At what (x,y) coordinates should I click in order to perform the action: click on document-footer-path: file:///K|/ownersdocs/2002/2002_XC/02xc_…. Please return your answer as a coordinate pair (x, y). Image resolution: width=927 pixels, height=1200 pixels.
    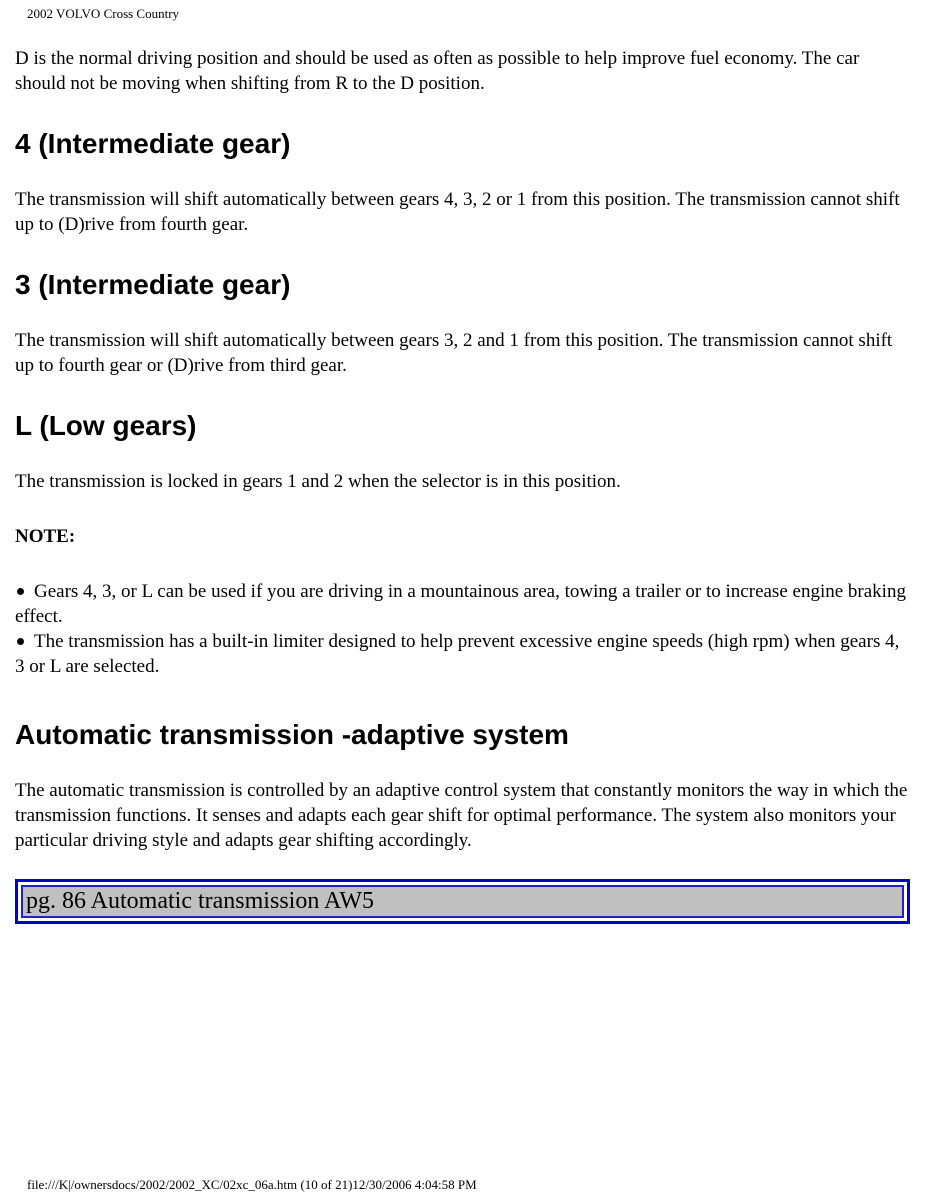
    Looking at the image, I should click on (252, 1184).